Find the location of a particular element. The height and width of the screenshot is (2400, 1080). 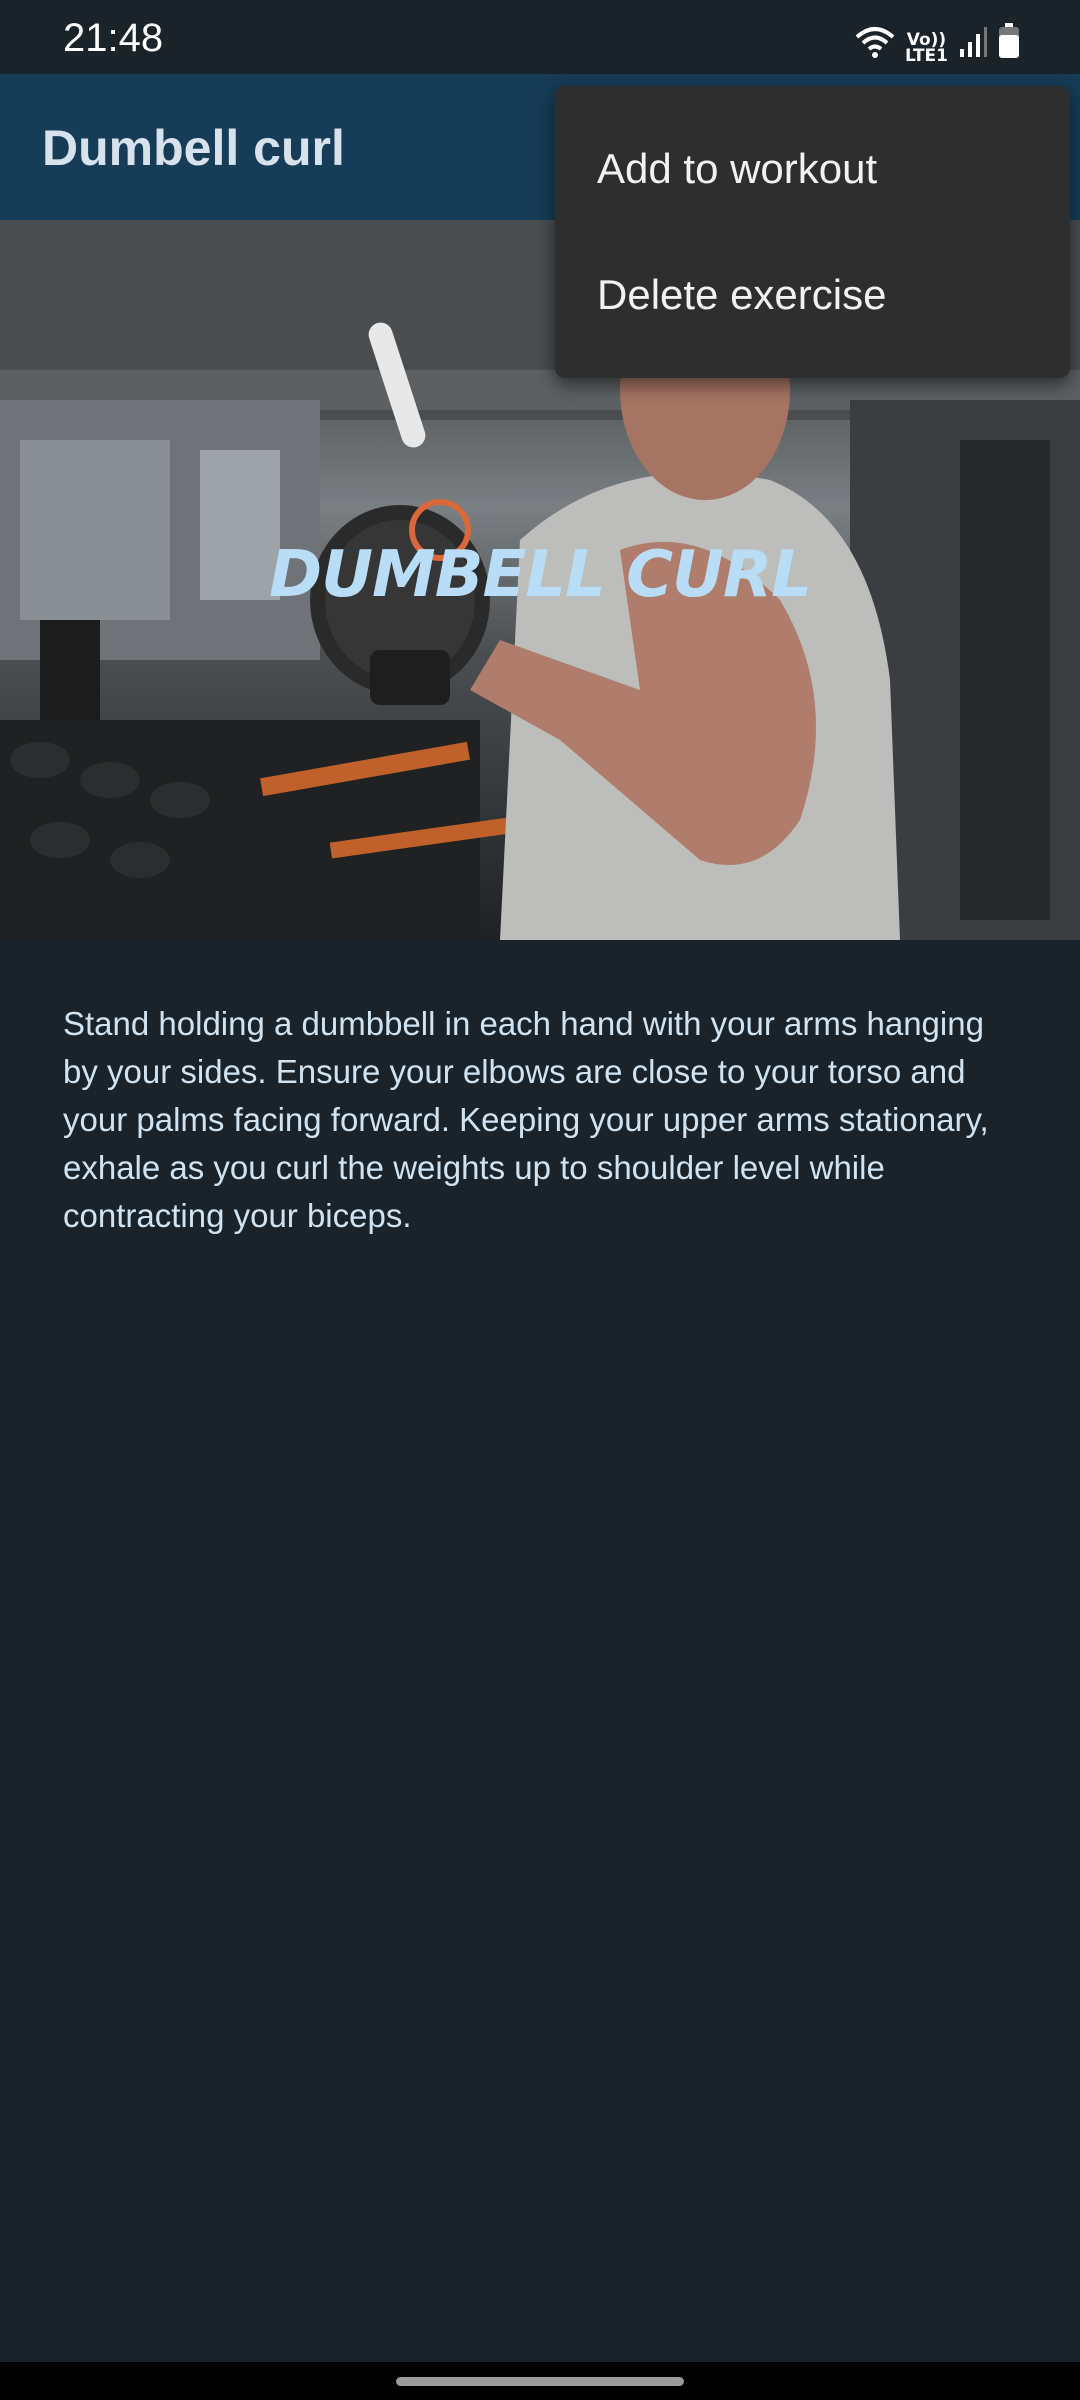

network-type-label: Vo)) LTE1 is located at coordinates (926, 49).